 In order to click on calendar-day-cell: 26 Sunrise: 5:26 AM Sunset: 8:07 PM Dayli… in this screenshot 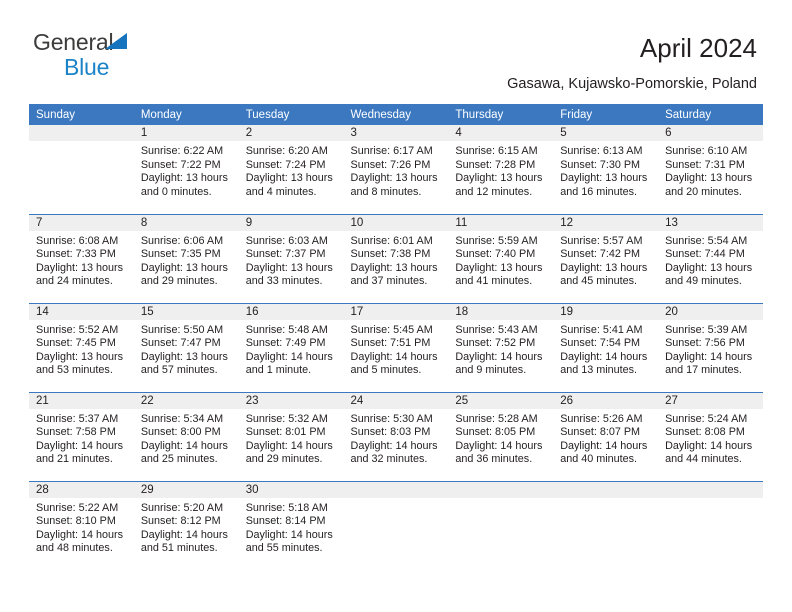, I will do `click(606, 436)`.